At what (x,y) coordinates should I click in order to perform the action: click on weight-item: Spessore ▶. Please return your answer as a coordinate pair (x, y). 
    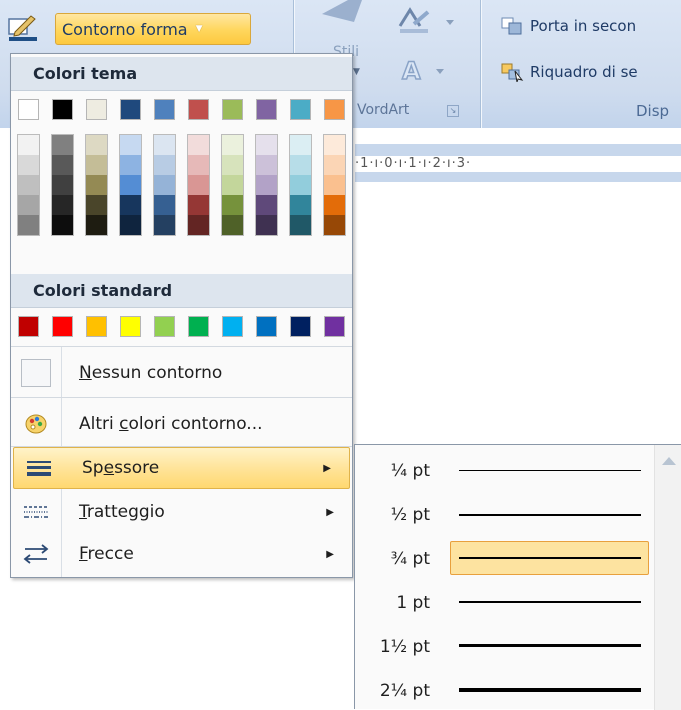
    Looking at the image, I should click on (181, 468).